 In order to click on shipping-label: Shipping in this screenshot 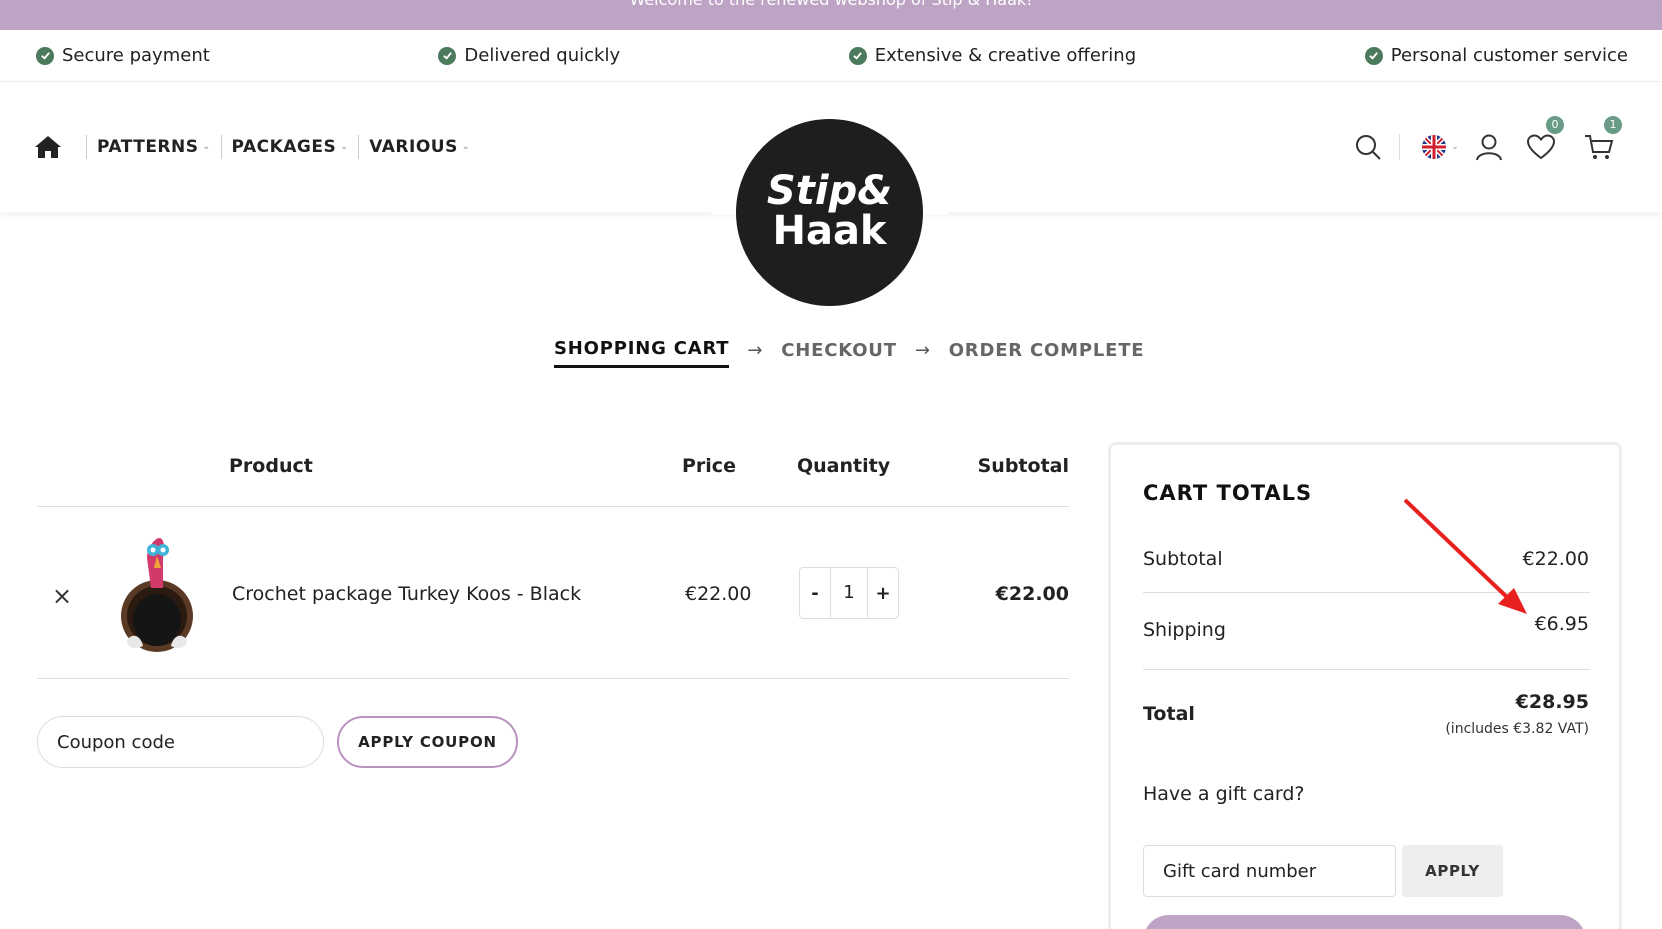, I will do `click(1184, 630)`.